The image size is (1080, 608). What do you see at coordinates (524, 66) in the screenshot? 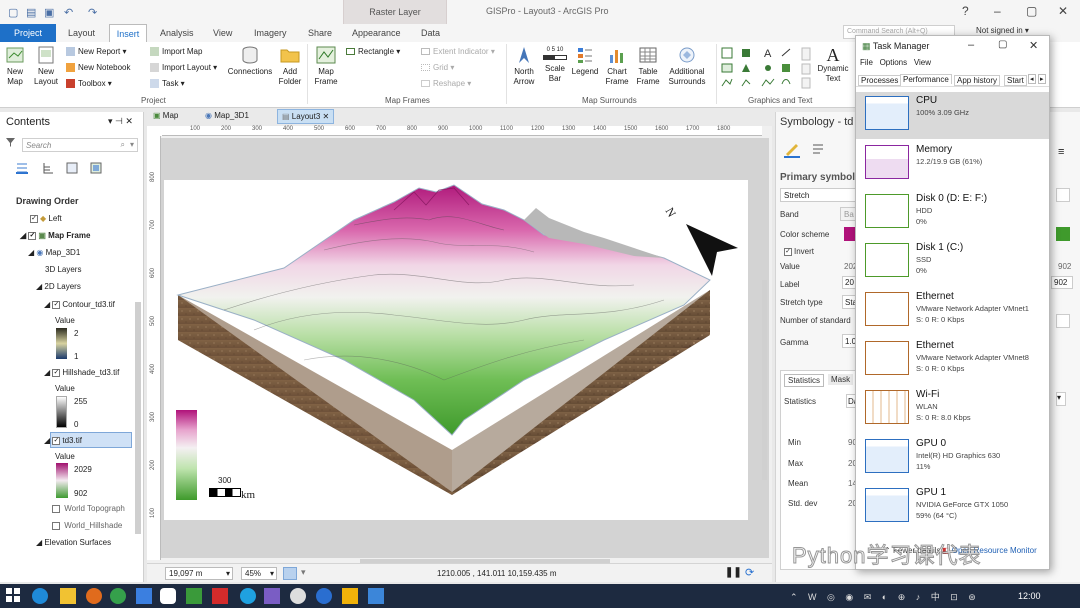
I see `north-arrow-button: North Arrow` at bounding box center [524, 66].